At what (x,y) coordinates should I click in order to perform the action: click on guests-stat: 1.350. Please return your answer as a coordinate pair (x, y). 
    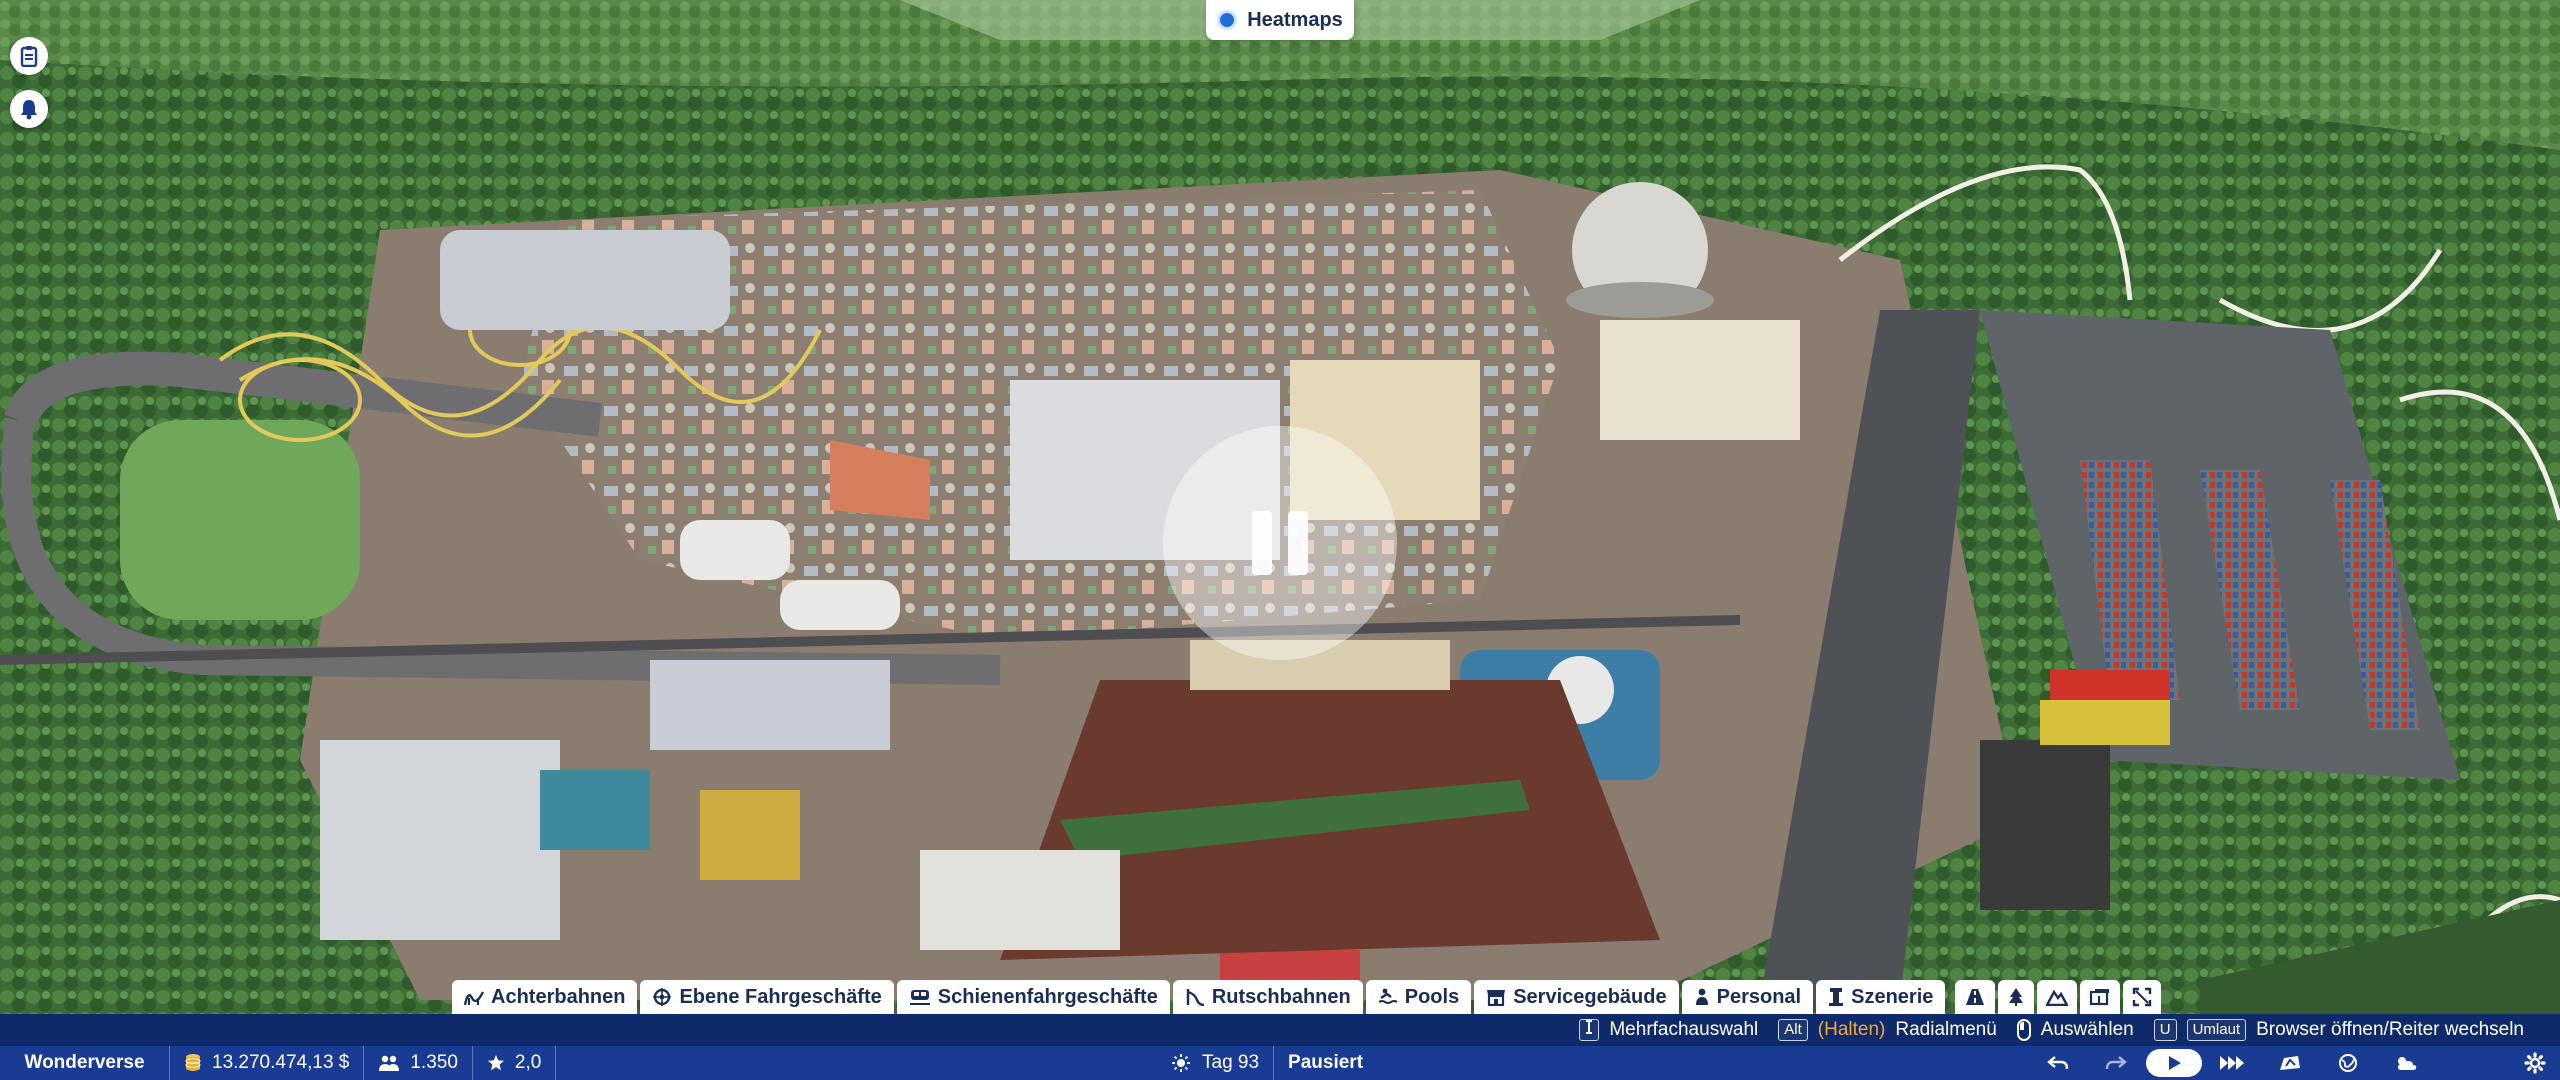
    Looking at the image, I should click on (418, 1063).